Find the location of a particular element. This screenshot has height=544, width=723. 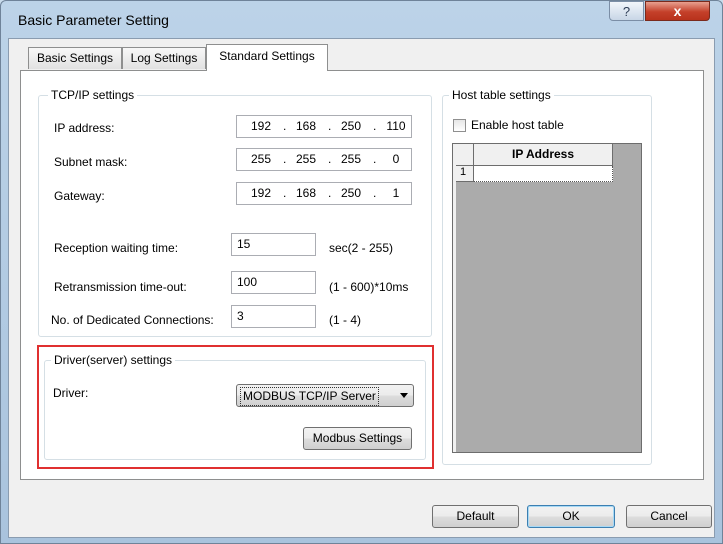

dedicated-connections-input: 3 is located at coordinates (273, 316).